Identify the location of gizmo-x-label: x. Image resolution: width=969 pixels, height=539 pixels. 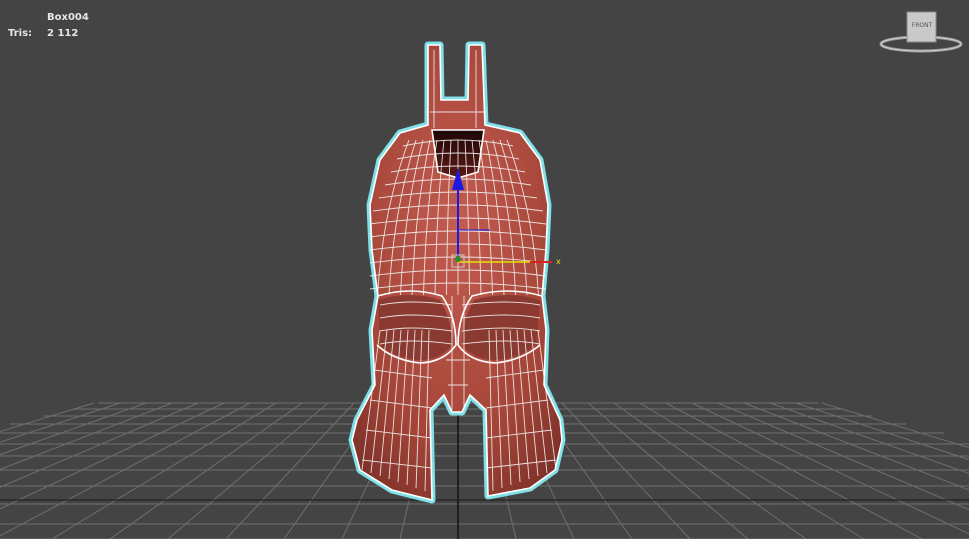
(558, 261).